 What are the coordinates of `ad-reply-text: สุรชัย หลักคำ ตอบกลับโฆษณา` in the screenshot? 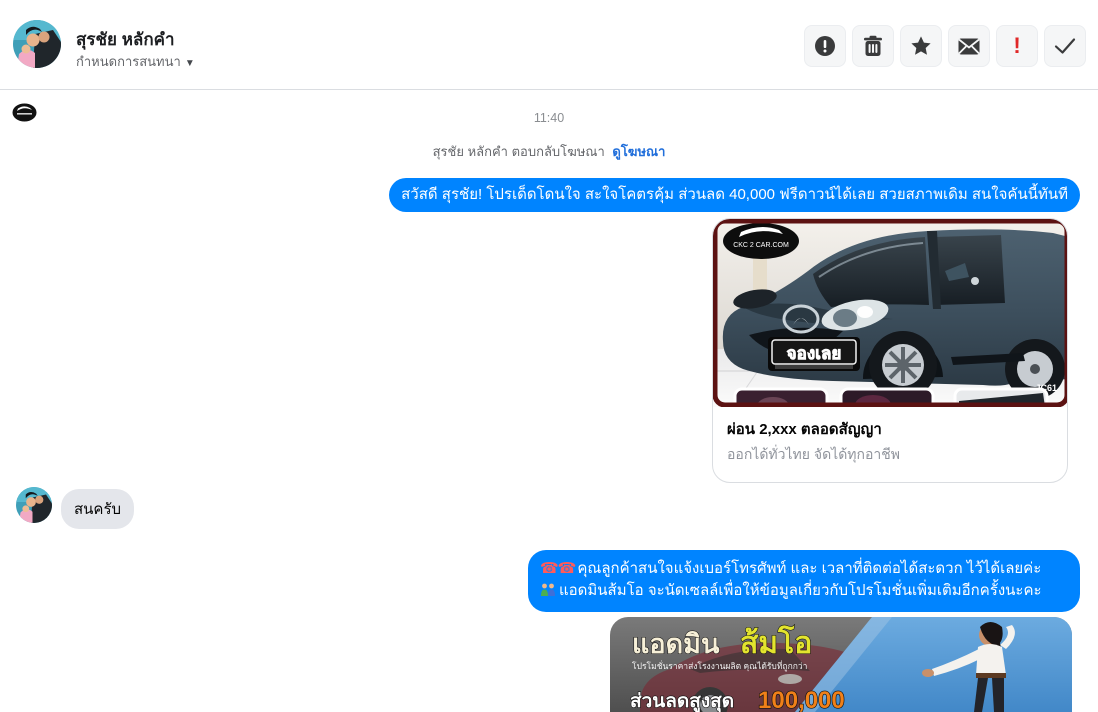 It's located at (518, 151).